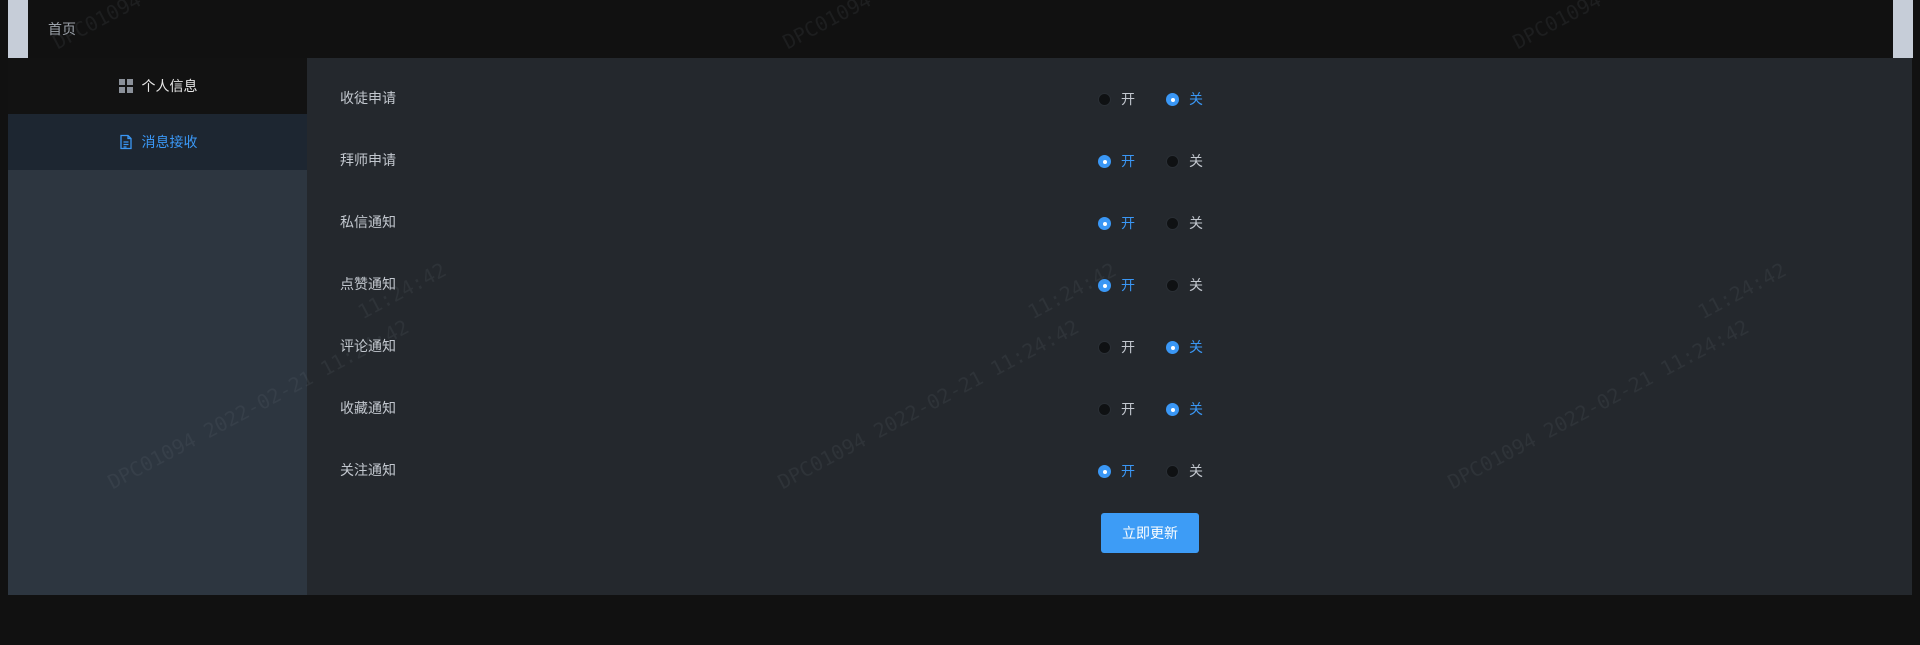 The image size is (1920, 645). I want to click on setting-label: 收徒申请, so click(368, 99).